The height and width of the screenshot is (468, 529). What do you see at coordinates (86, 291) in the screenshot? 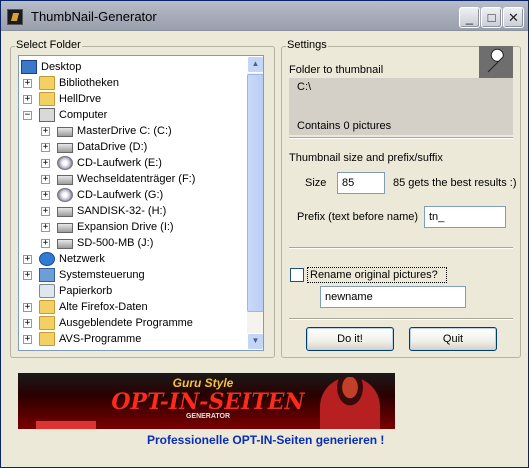
I see `tree-item-label: Papierkorb` at bounding box center [86, 291].